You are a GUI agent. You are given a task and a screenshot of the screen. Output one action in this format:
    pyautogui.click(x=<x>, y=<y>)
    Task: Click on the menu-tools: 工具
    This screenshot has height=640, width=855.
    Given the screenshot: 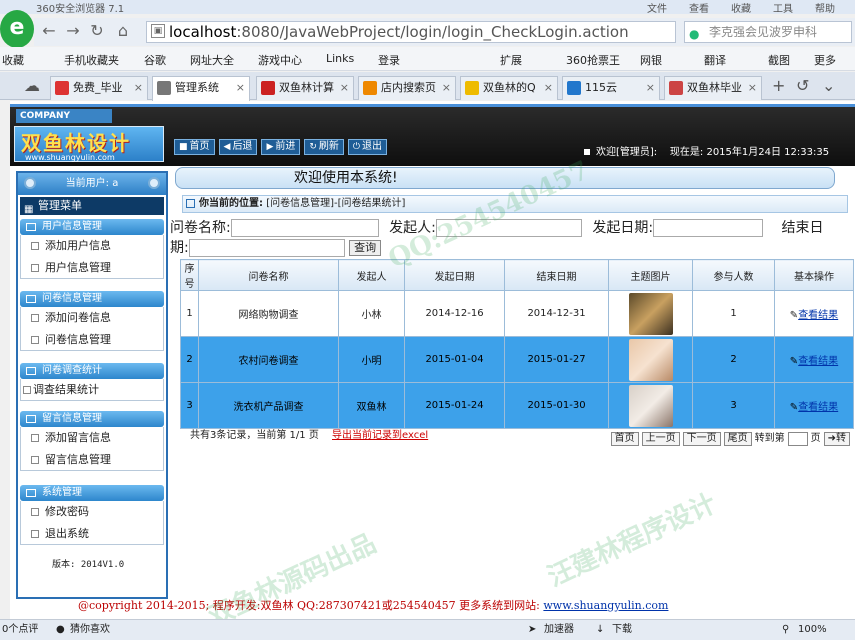 What is the action you would take?
    pyautogui.click(x=783, y=7)
    